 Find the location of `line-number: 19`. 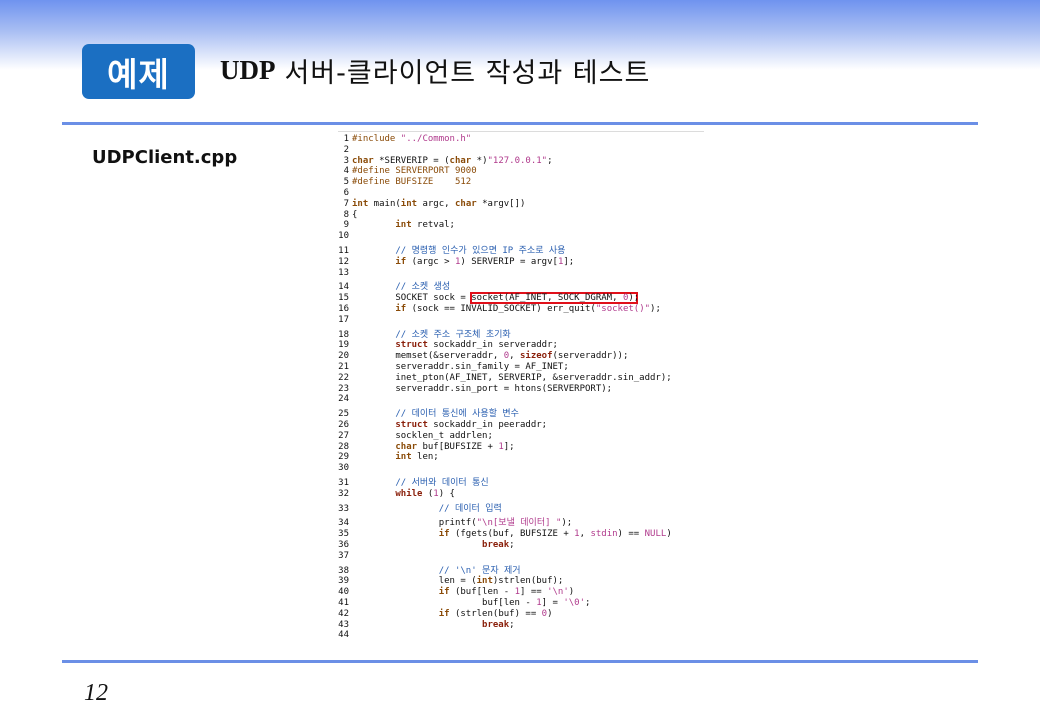

line-number: 19 is located at coordinates (343, 345).